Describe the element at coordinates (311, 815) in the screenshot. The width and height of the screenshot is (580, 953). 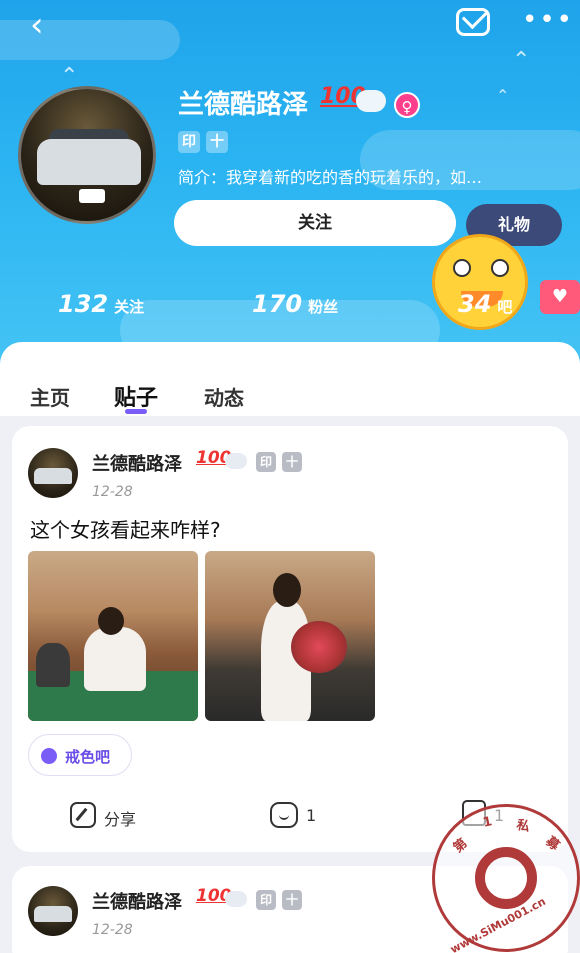
I see `comment-count: 1` at that location.